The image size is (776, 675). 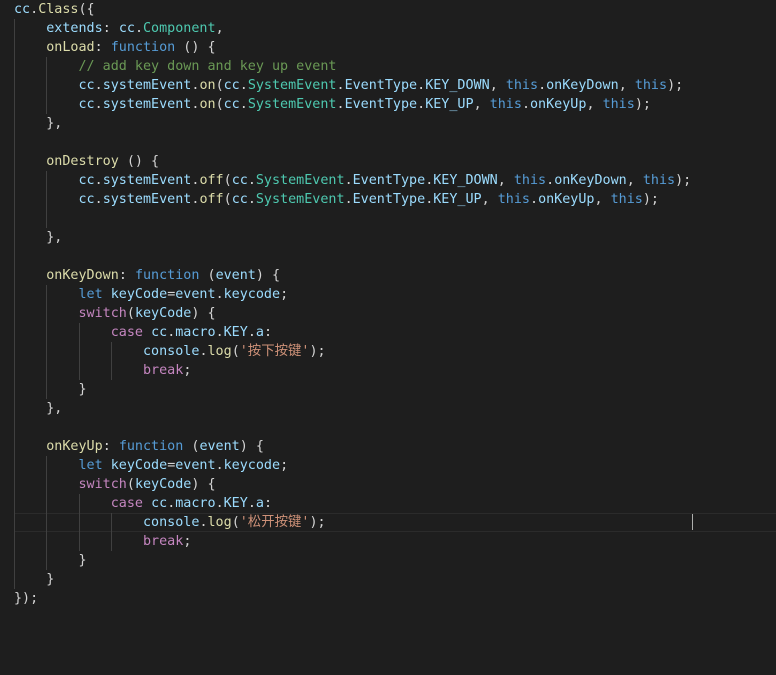 What do you see at coordinates (252, 465) in the screenshot?
I see `code-token: keycode` at bounding box center [252, 465].